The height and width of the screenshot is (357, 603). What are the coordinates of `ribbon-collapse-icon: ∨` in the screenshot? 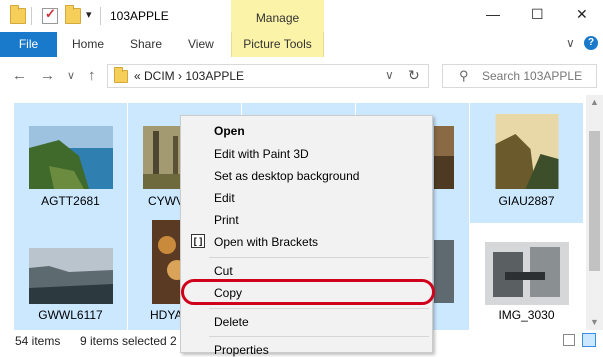 It's located at (570, 43).